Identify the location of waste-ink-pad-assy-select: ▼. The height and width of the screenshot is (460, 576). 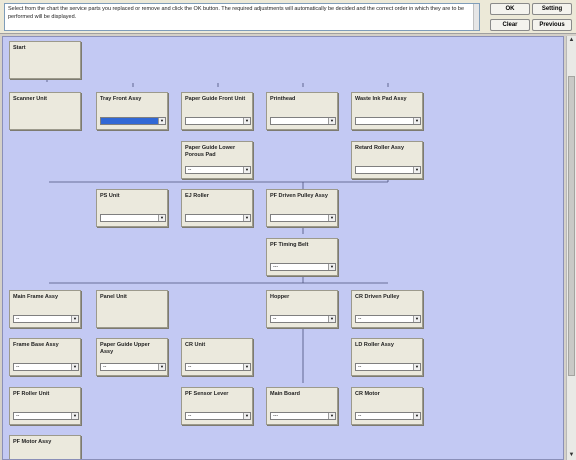
(388, 121).